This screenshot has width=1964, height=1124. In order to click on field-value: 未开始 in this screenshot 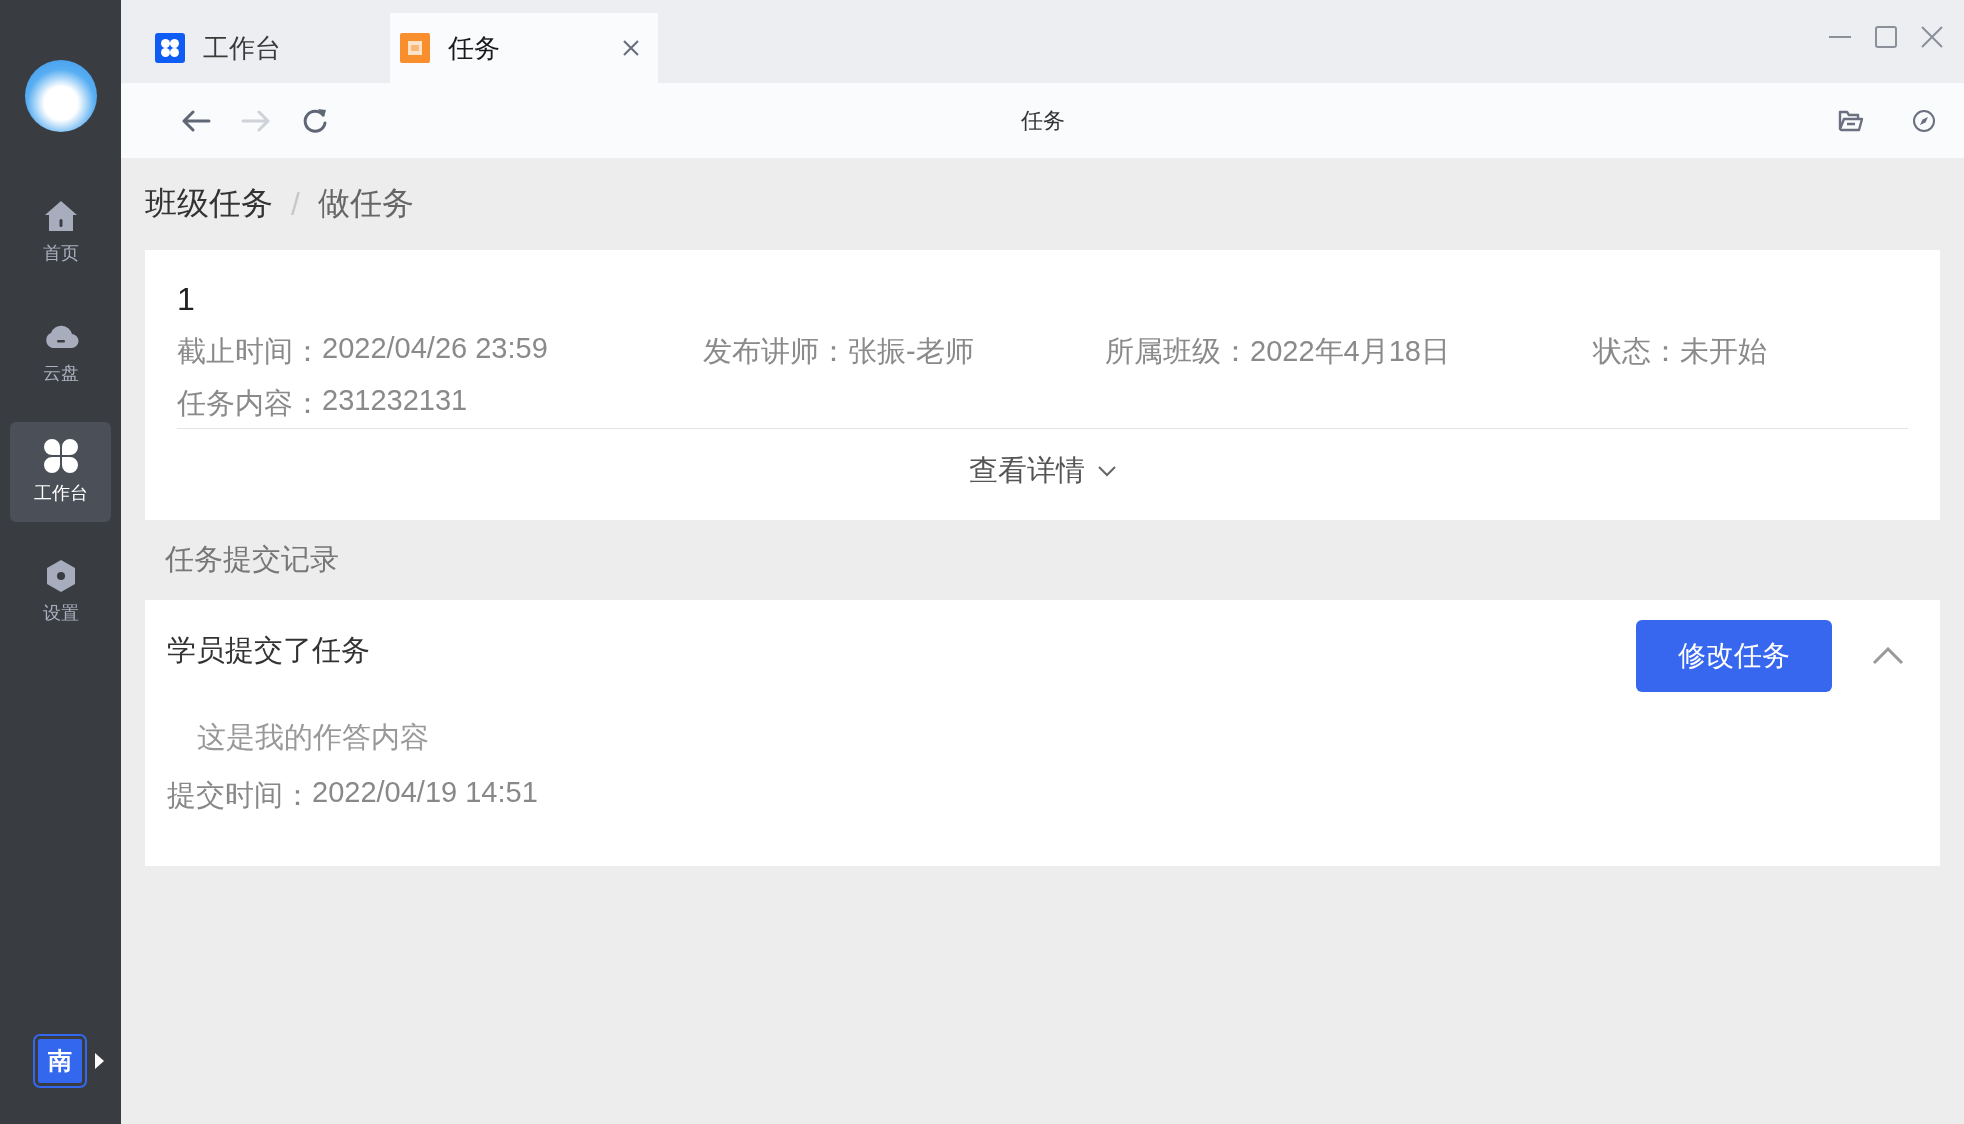, I will do `click(1723, 351)`.